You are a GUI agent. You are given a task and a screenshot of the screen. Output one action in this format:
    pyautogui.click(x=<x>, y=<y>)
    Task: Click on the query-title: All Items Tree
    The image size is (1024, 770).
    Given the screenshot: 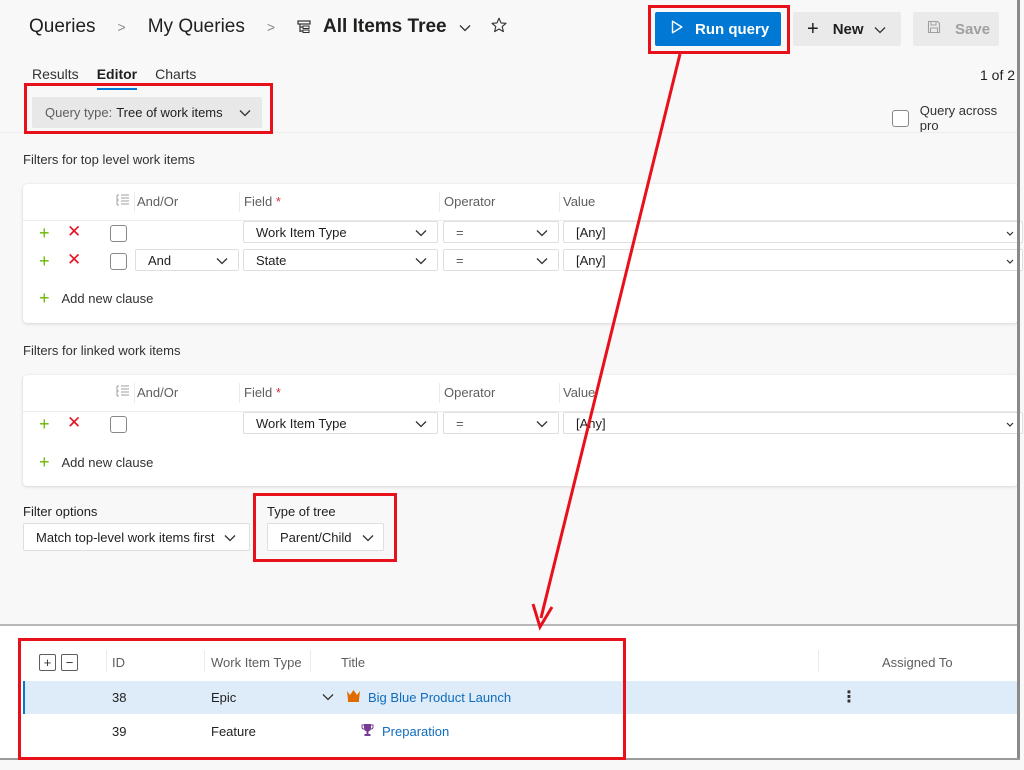 What is the action you would take?
    pyautogui.click(x=385, y=27)
    